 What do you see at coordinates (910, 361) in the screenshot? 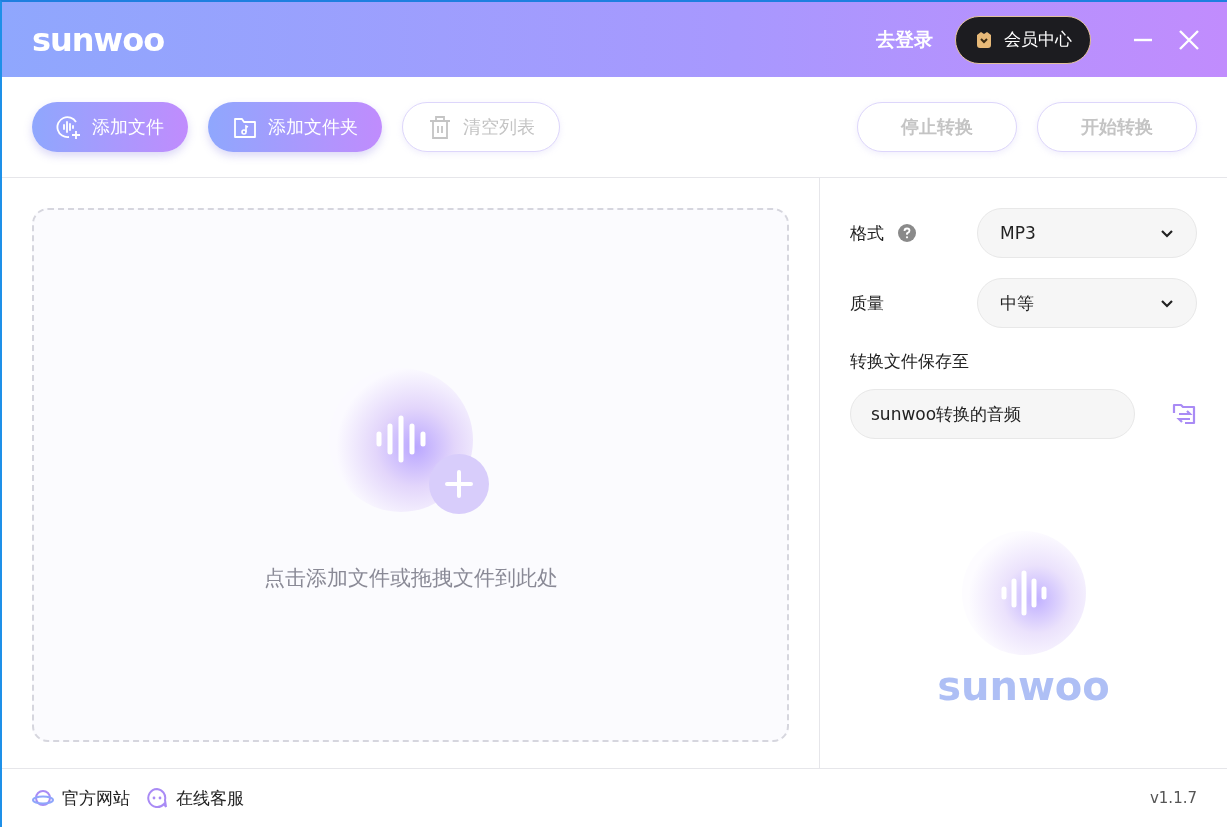
I see `save-location-label: 转换文件保存至` at bounding box center [910, 361].